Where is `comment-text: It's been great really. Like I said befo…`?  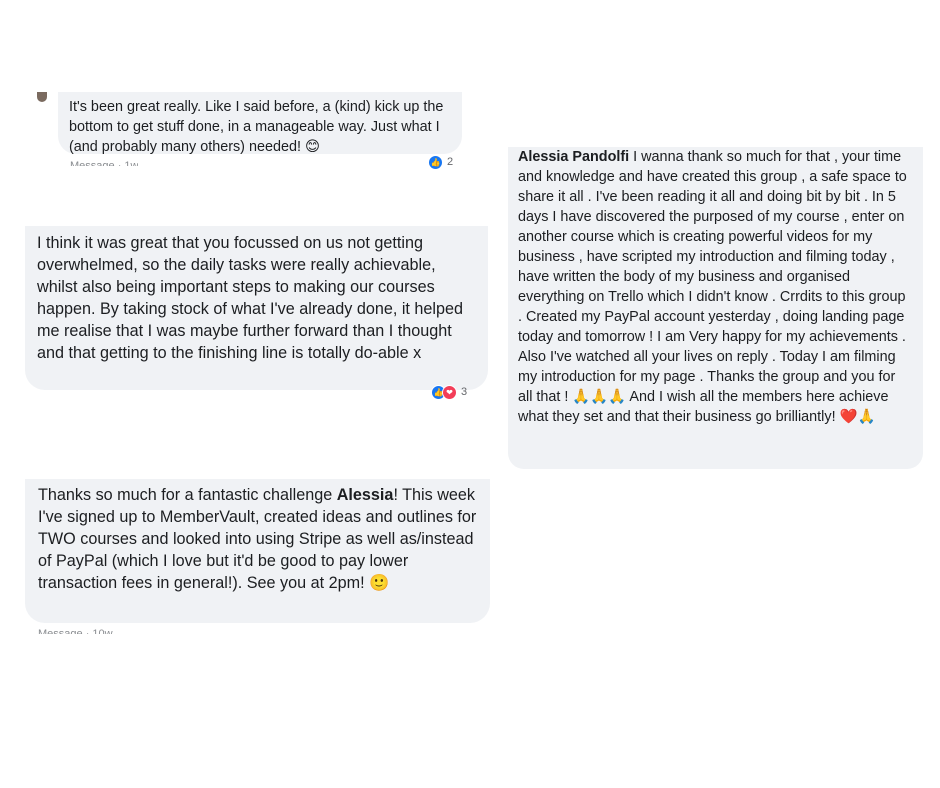 comment-text: It's been great really. Like I said befo… is located at coordinates (256, 127).